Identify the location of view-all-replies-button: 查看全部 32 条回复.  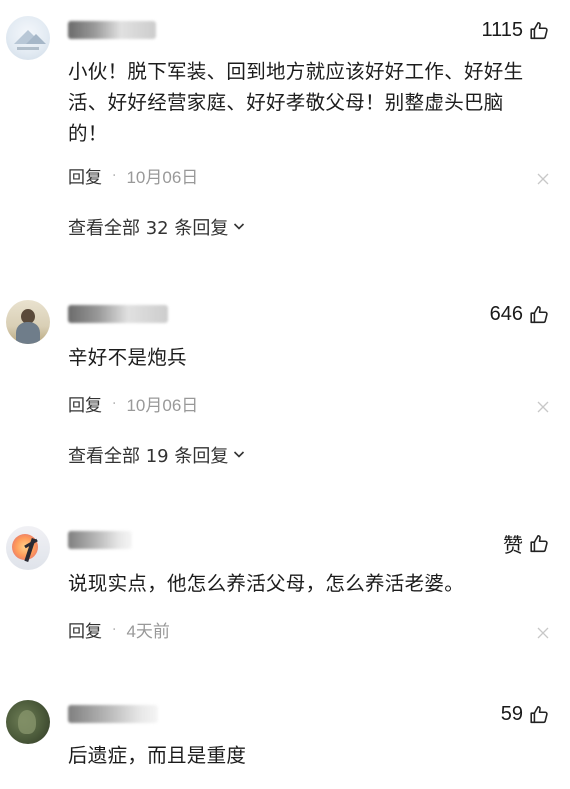
(157, 227).